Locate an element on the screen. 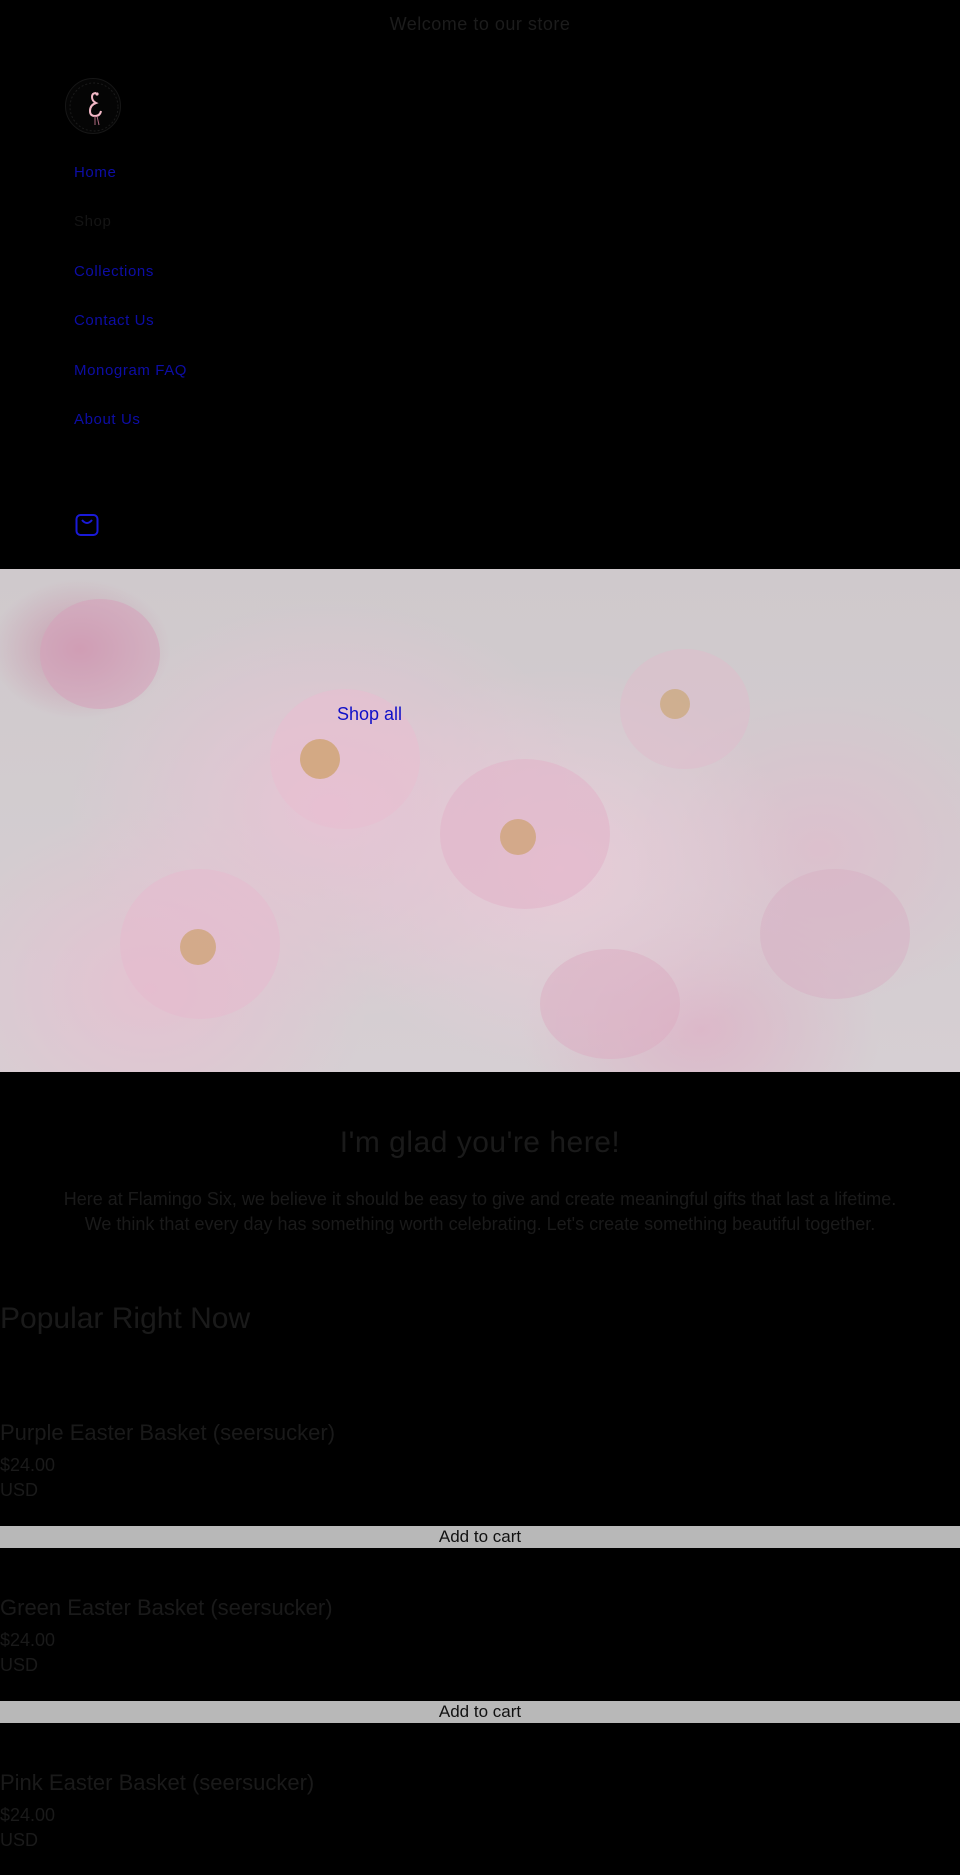 The image size is (960, 1875). flamingo-logo-icon is located at coordinates (94, 107).